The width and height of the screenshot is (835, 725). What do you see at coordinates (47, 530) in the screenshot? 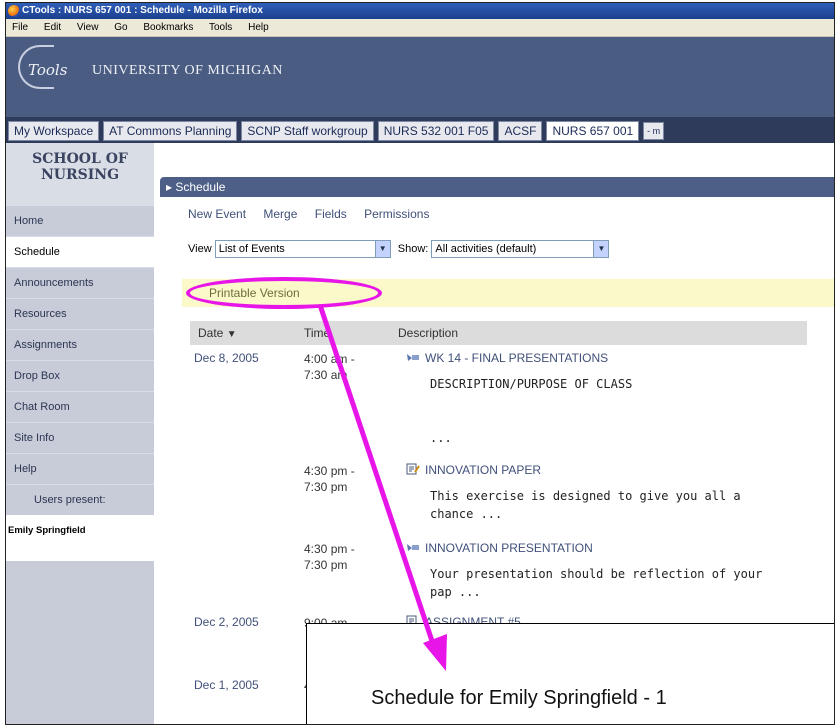
I see `present-user: Emily Springfield` at bounding box center [47, 530].